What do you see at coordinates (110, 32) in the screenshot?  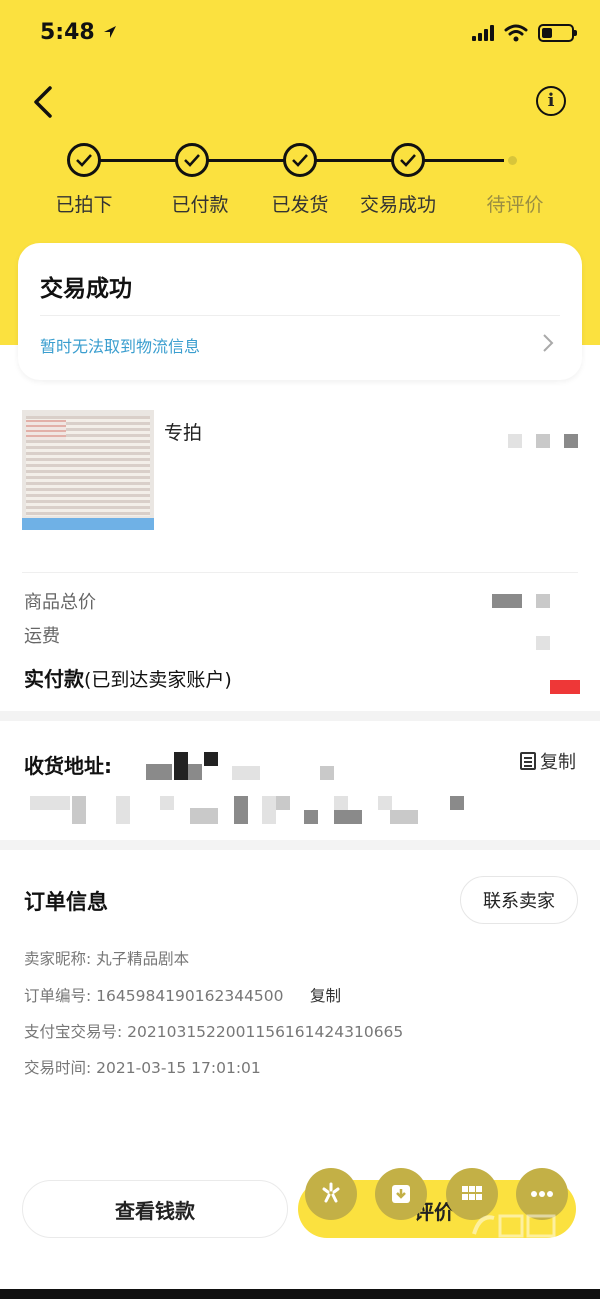 I see `location-arrow-icon` at bounding box center [110, 32].